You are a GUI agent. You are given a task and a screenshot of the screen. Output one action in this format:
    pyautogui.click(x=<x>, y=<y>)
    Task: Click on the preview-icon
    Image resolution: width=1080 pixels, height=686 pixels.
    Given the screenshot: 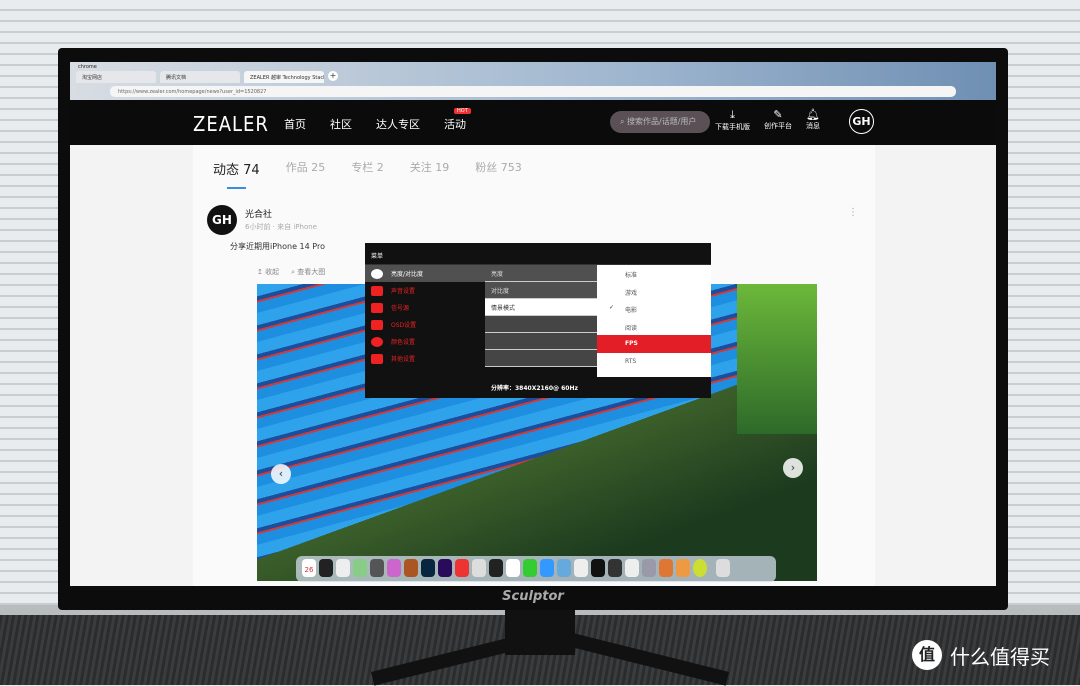 What is the action you would take?
    pyautogui.click(x=564, y=568)
    